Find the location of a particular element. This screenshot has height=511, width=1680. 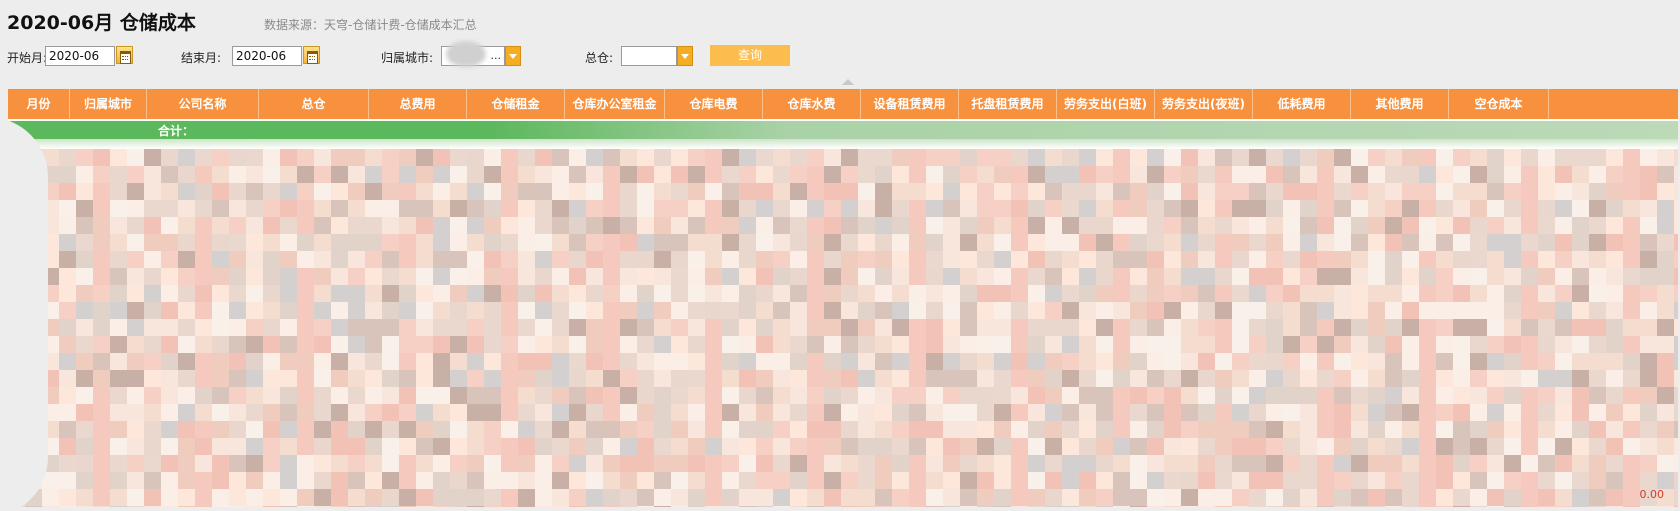

column-header-company: 公司名称 is located at coordinates (203, 104).